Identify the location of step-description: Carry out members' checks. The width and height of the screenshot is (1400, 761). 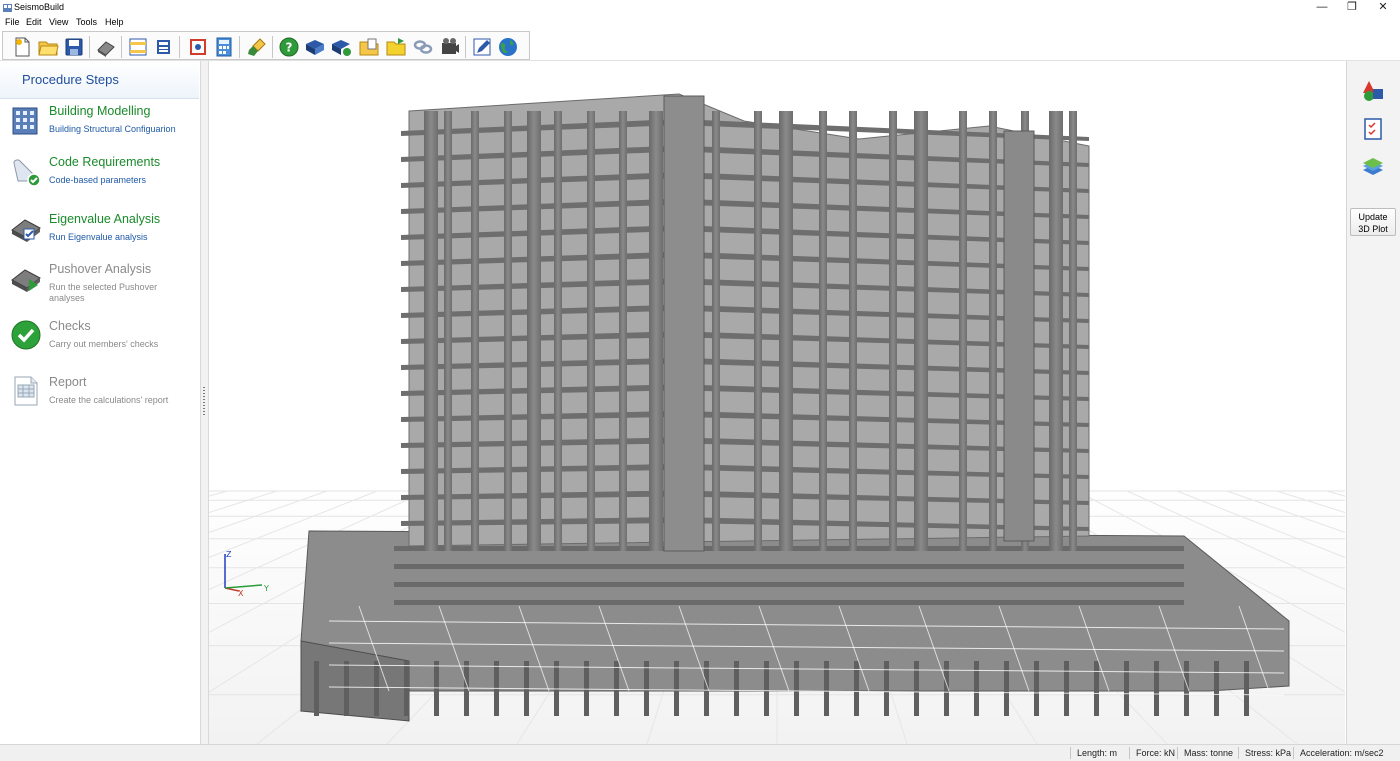
(104, 344).